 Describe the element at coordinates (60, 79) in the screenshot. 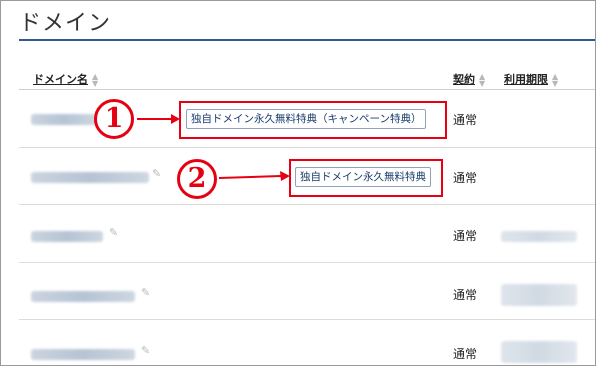

I see `column-header-domain-name-label: ドメイン名` at that location.